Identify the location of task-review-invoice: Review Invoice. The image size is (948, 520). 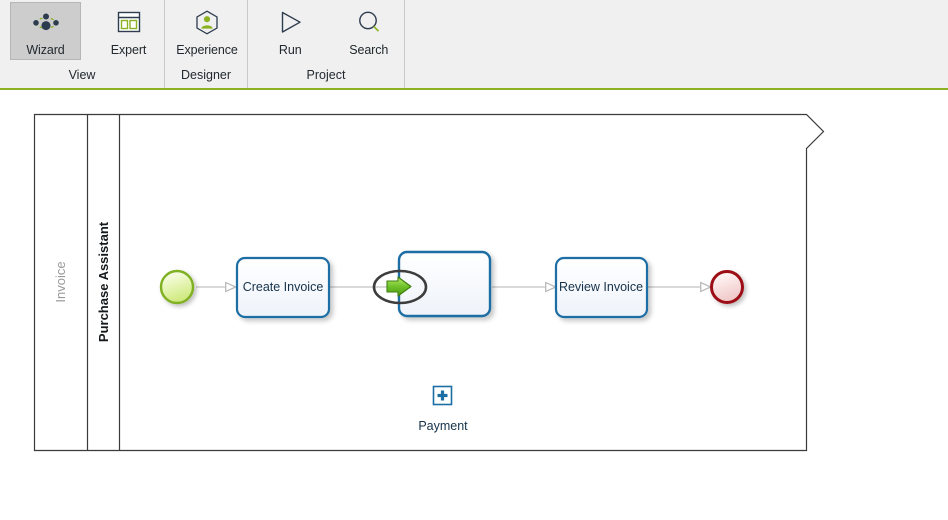
(601, 287).